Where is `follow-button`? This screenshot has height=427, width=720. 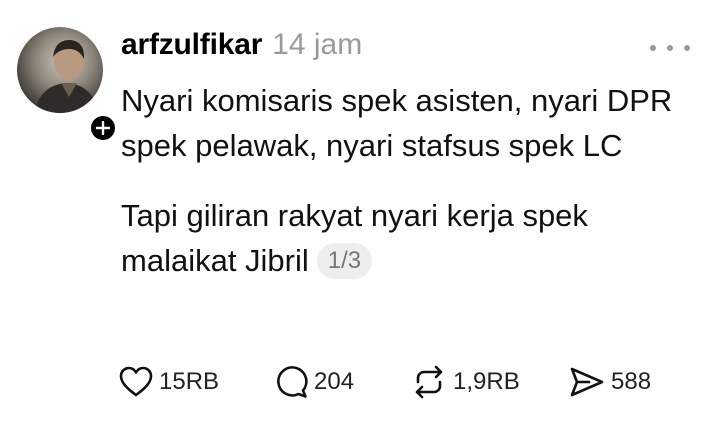
follow-button is located at coordinates (103, 128).